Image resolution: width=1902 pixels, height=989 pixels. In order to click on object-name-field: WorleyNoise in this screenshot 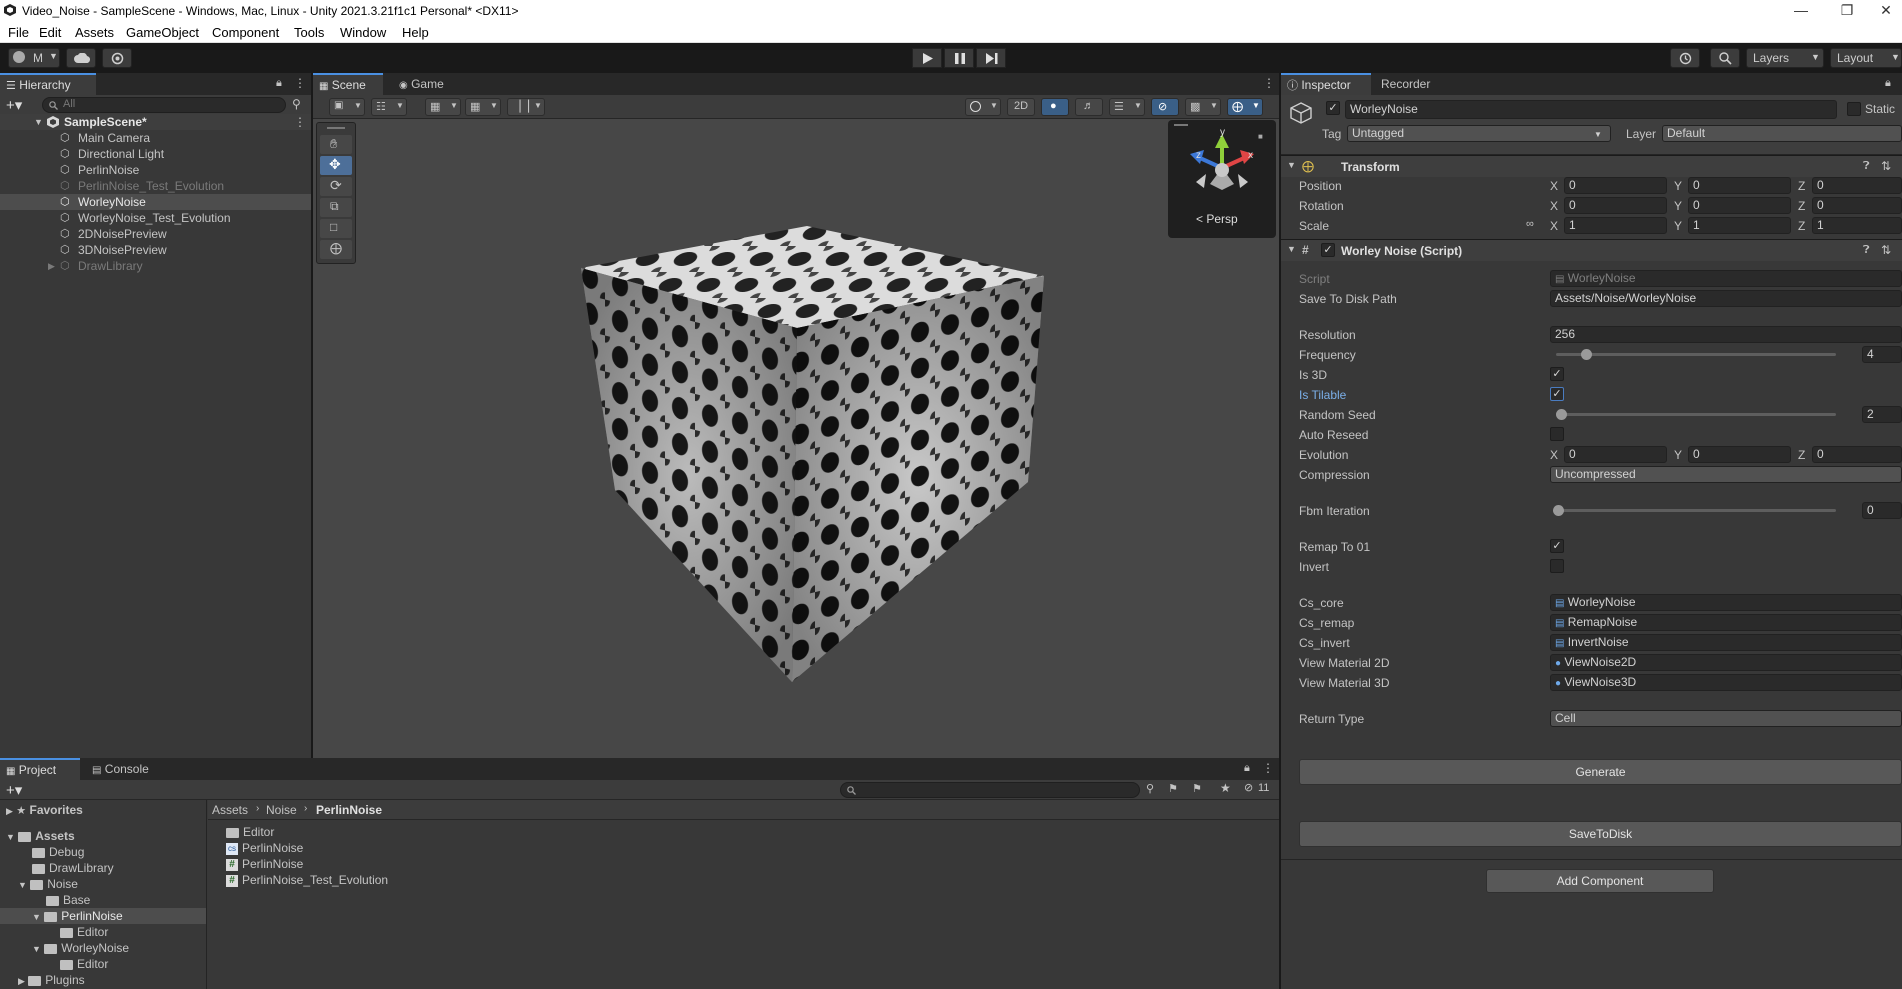, I will do `click(1591, 109)`.